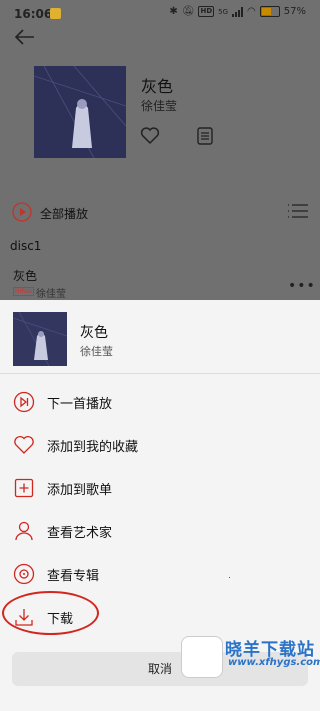 The image size is (320, 711). I want to click on play-all-button: 全部播放, so click(64, 213).